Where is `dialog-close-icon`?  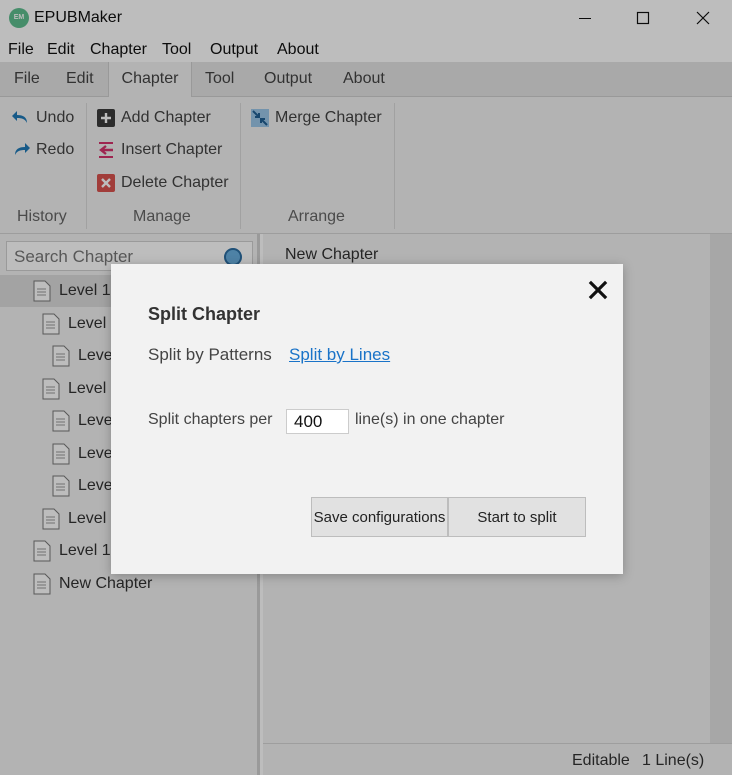
dialog-close-icon is located at coordinates (598, 290).